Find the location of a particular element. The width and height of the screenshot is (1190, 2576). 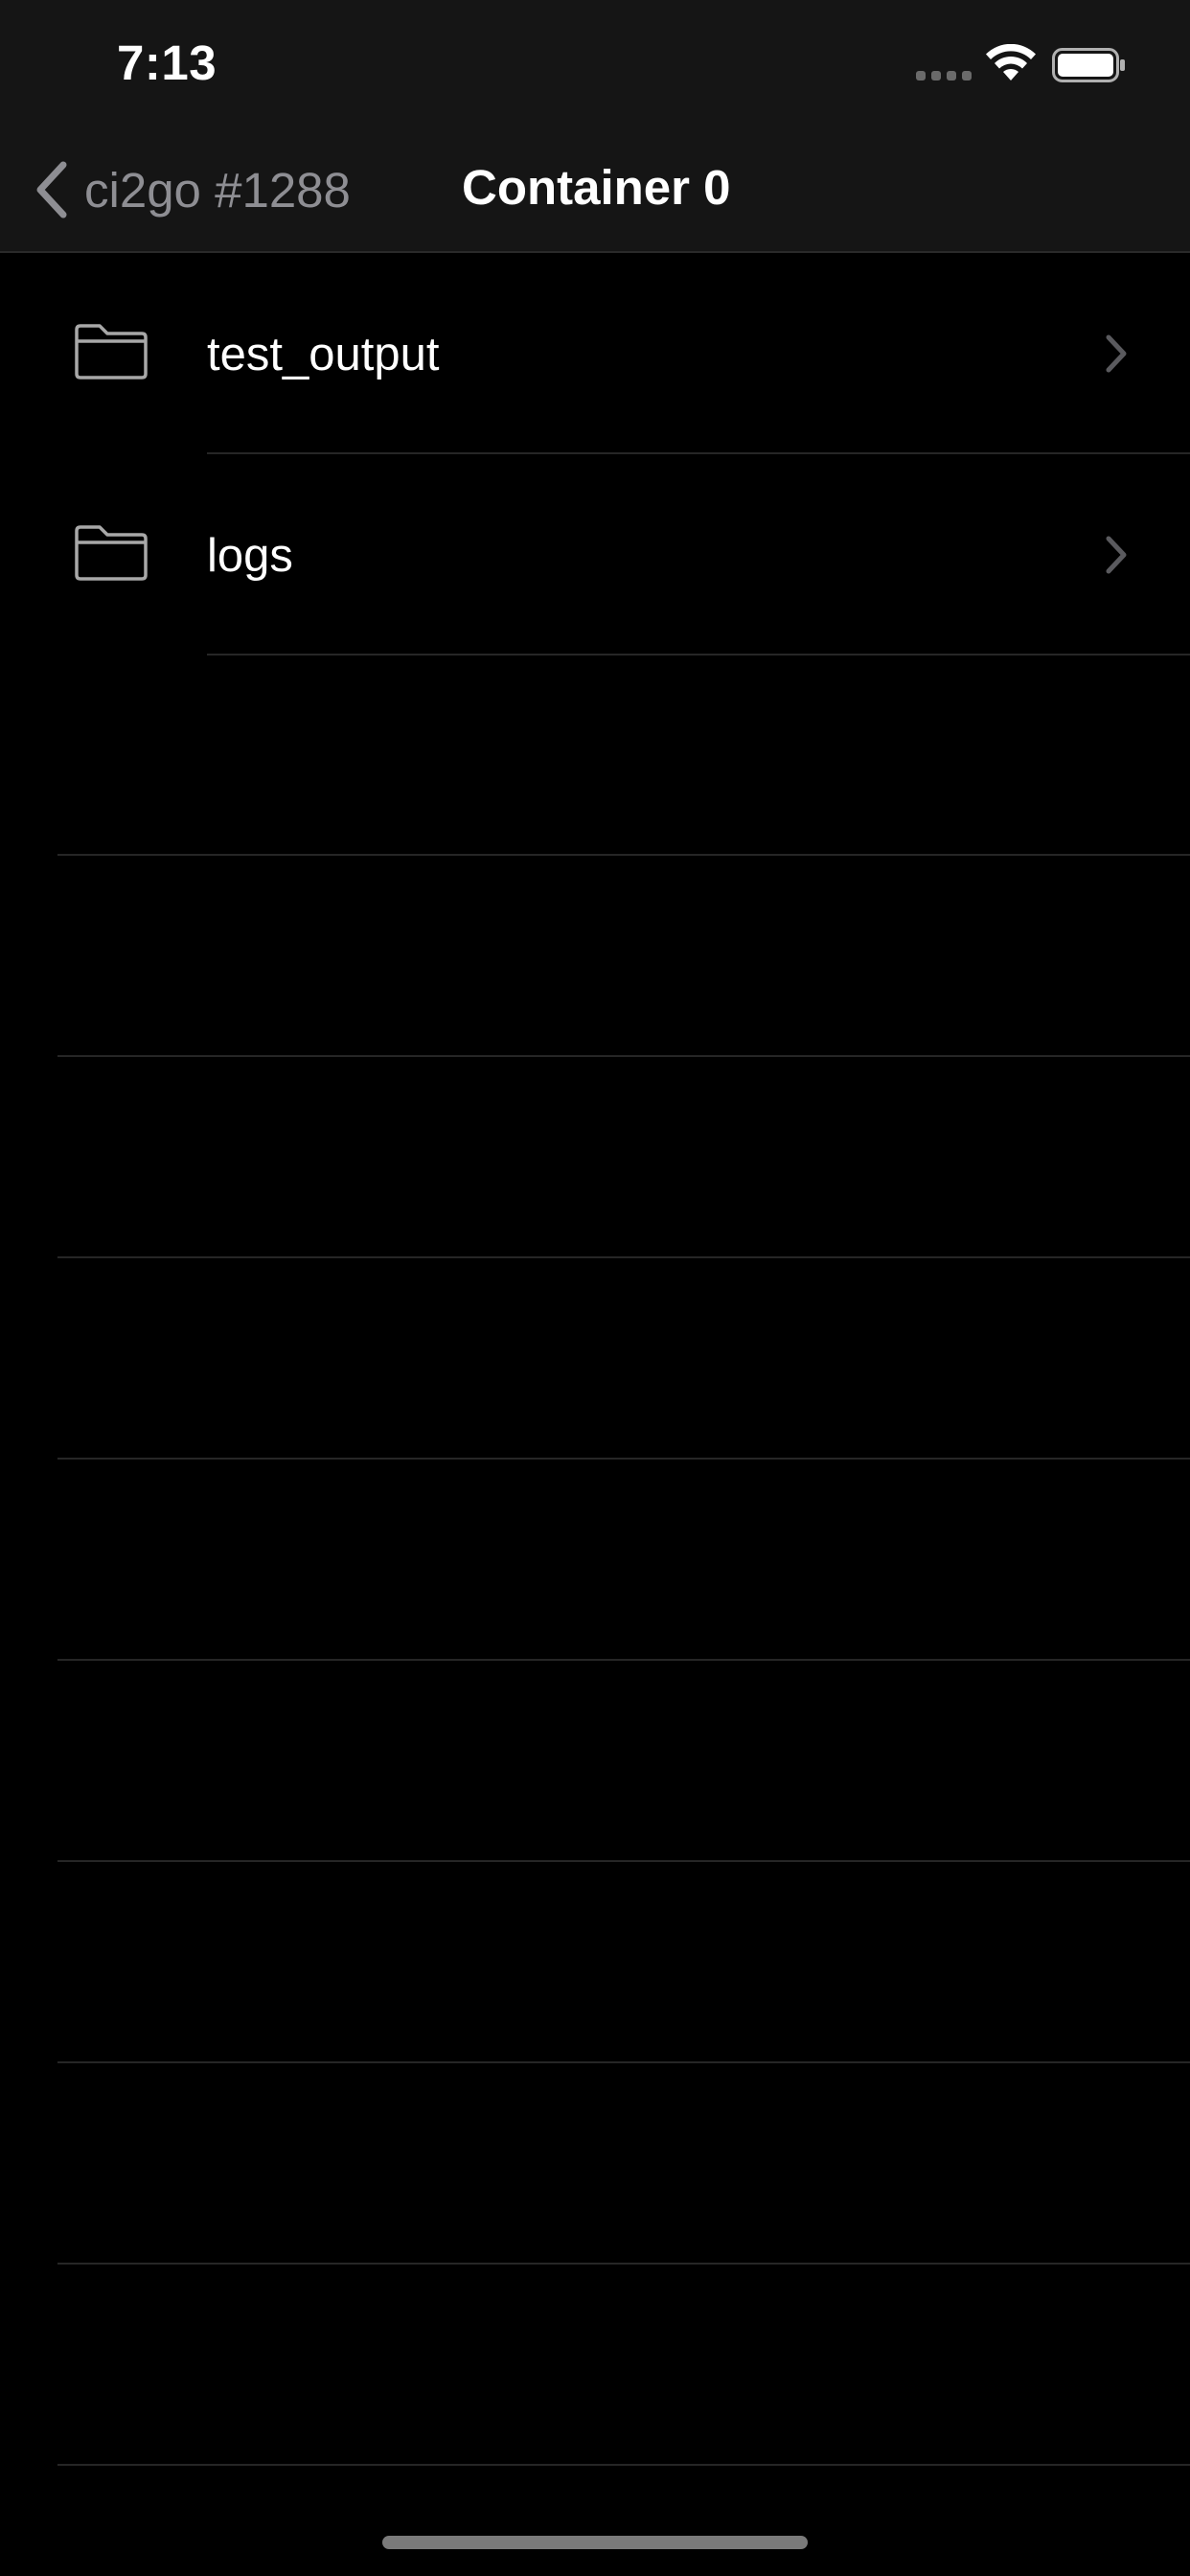

row-separator is located at coordinates (699, 655).